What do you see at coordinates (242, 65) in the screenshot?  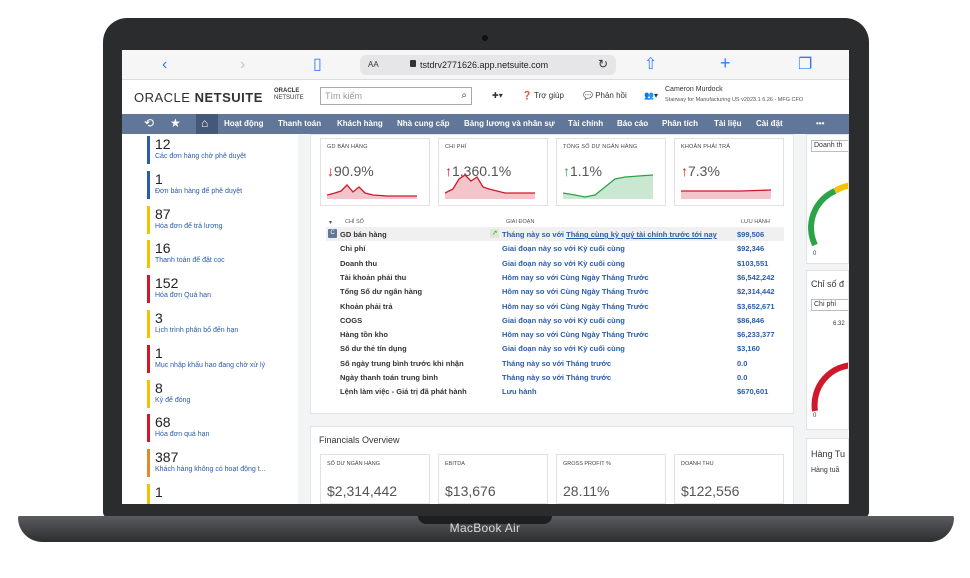 I see `forward-icon: ›` at bounding box center [242, 65].